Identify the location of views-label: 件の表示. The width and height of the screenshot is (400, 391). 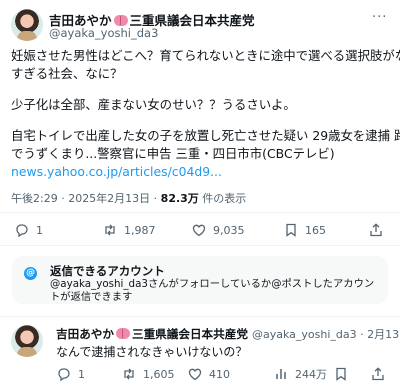
(222, 198).